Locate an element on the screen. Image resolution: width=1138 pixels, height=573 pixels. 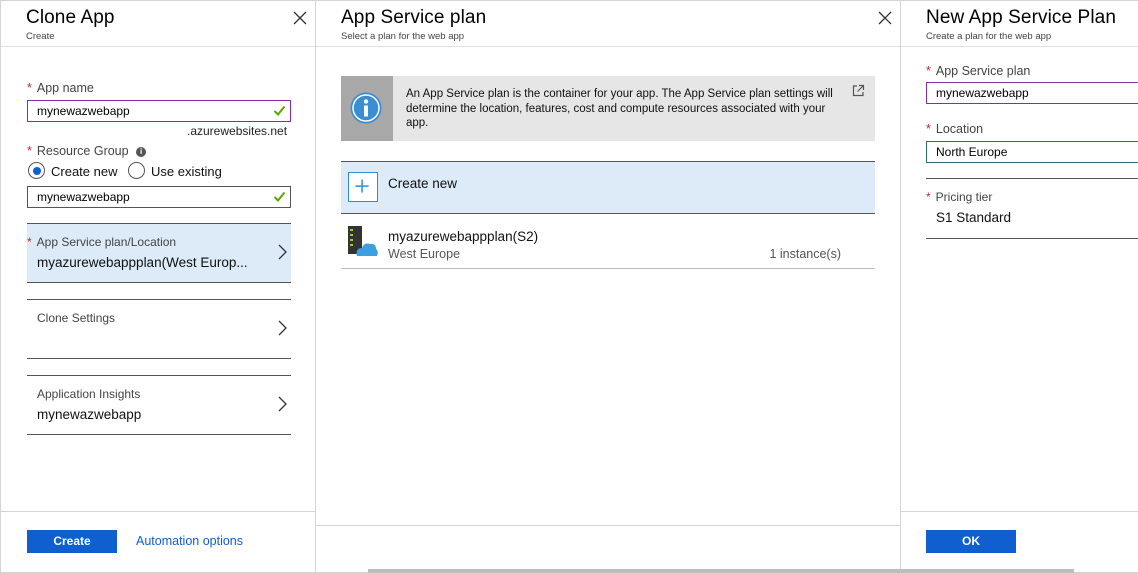
pricing-tier-label: * Pricing tier is located at coordinates (959, 197).